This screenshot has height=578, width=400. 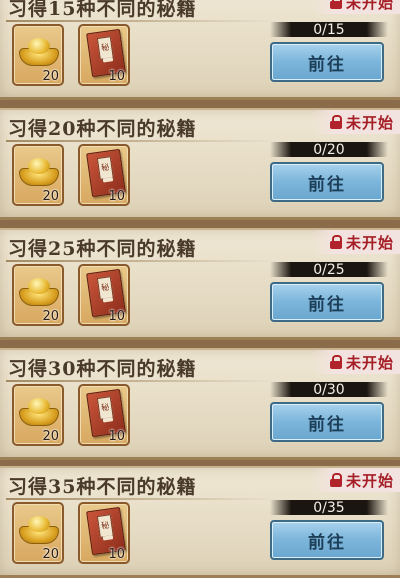 I want to click on progress-text: 0/30, so click(x=329, y=389).